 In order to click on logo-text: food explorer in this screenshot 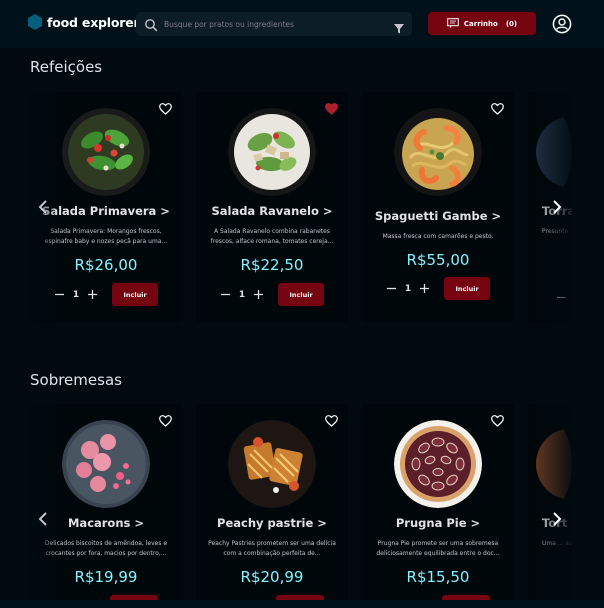, I will do `click(93, 22)`.